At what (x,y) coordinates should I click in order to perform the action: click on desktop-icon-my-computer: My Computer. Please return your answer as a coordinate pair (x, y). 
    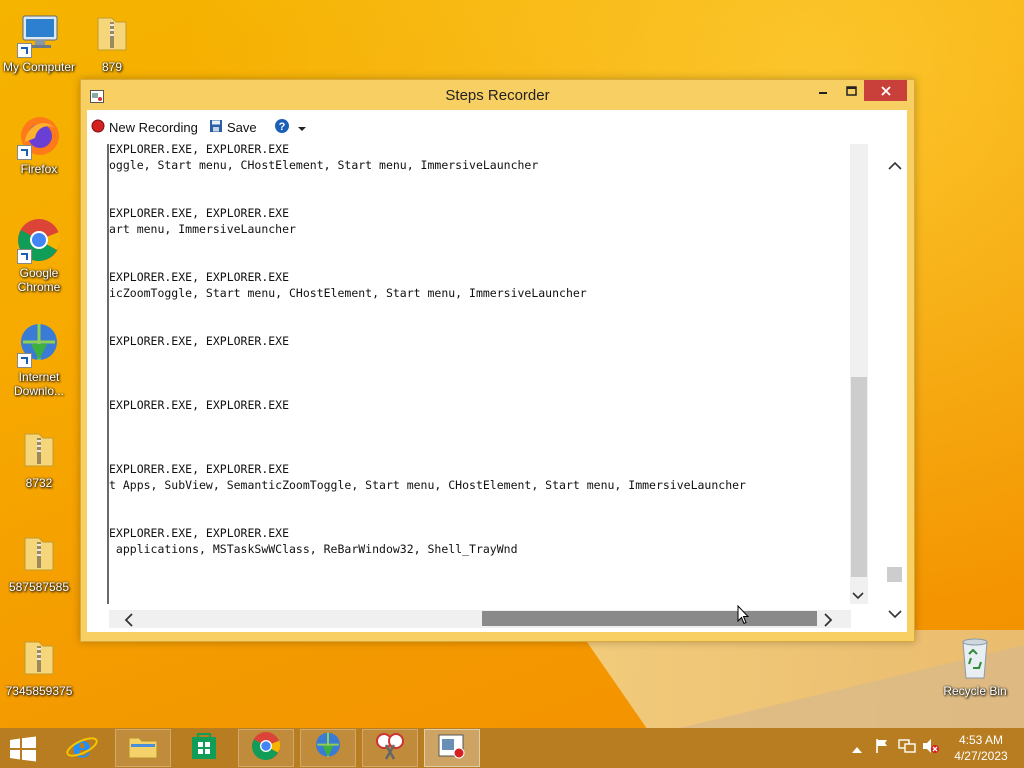
    Looking at the image, I should click on (39, 42).